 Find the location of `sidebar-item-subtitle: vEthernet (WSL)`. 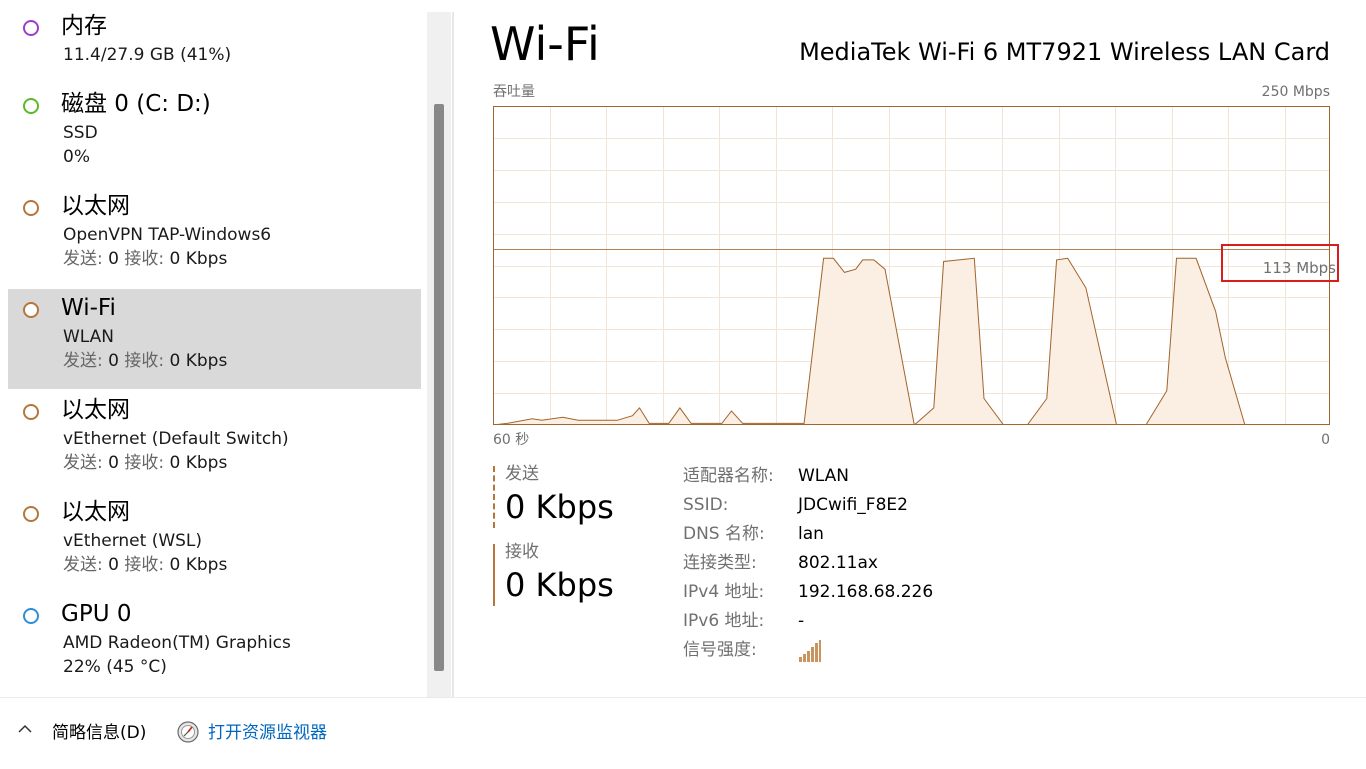

sidebar-item-subtitle: vEthernet (WSL) is located at coordinates (133, 541).